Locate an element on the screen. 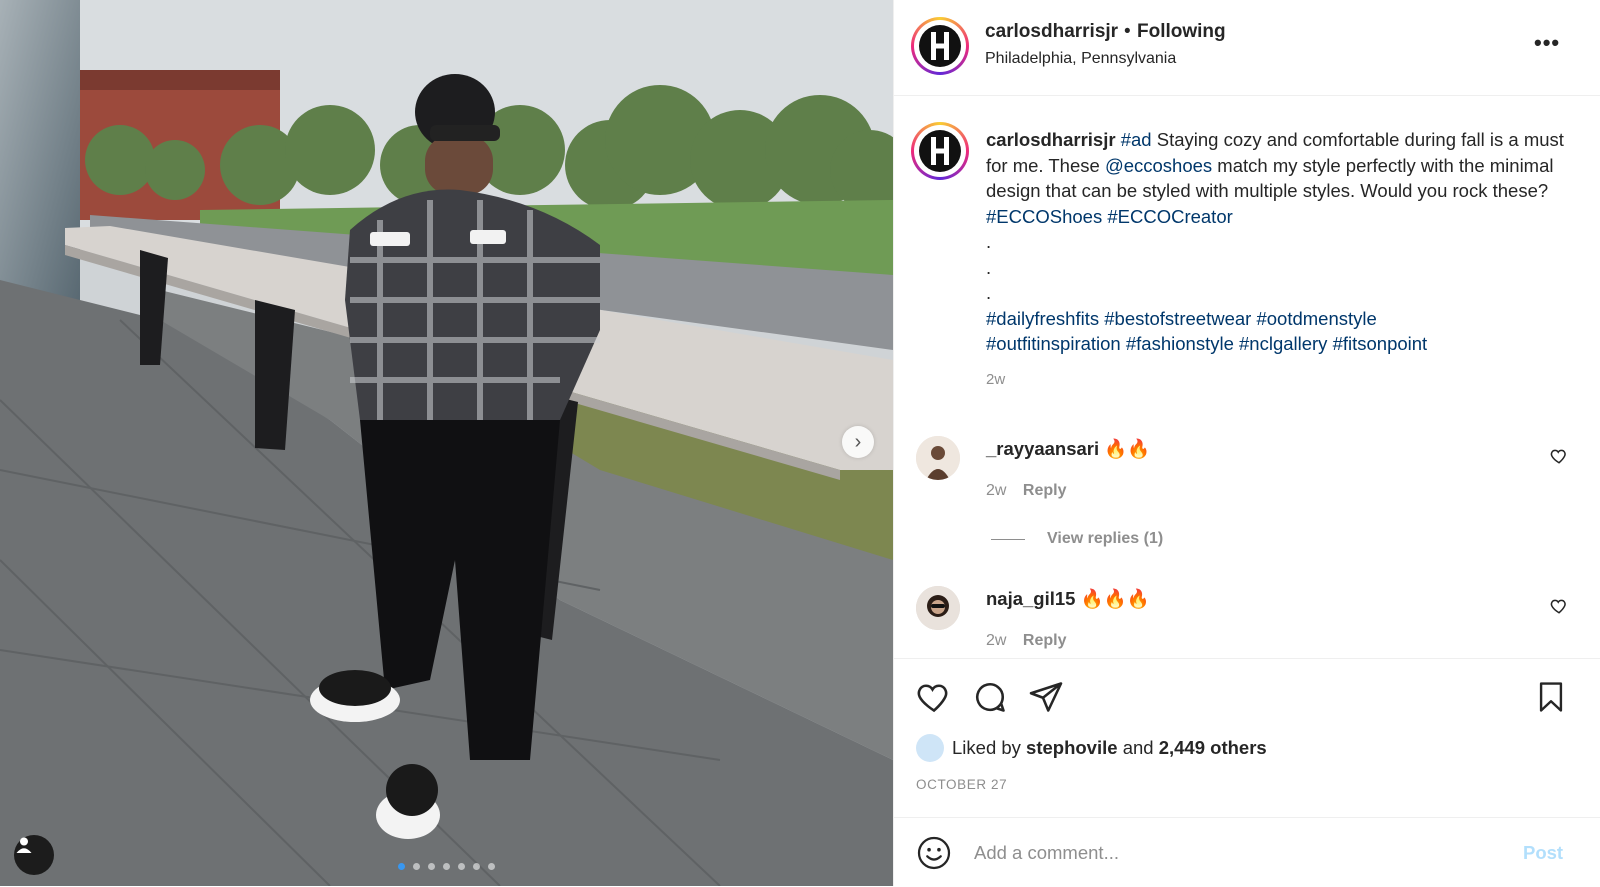 The width and height of the screenshot is (1600, 887). emoji-icon is located at coordinates (934, 853).